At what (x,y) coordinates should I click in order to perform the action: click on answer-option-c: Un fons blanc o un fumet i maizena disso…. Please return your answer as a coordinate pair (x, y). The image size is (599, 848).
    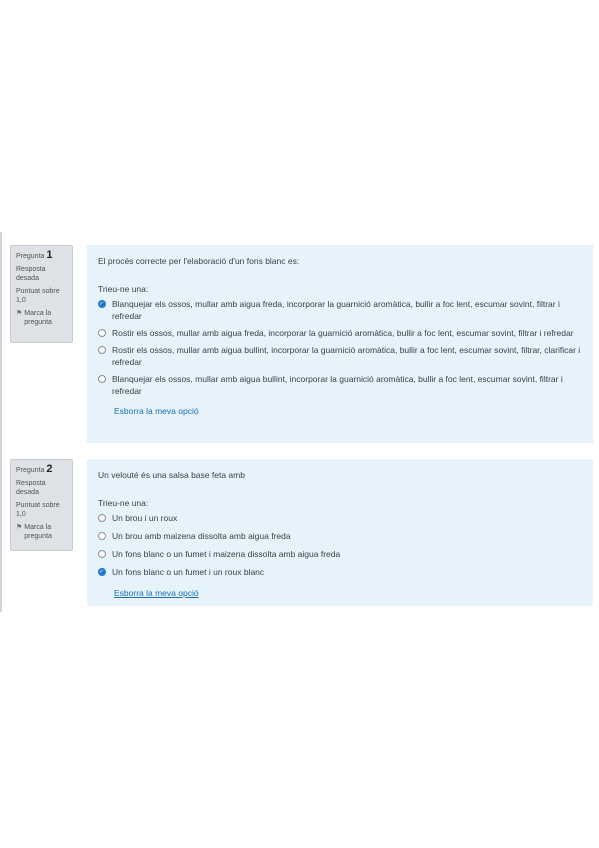
    Looking at the image, I should click on (340, 554).